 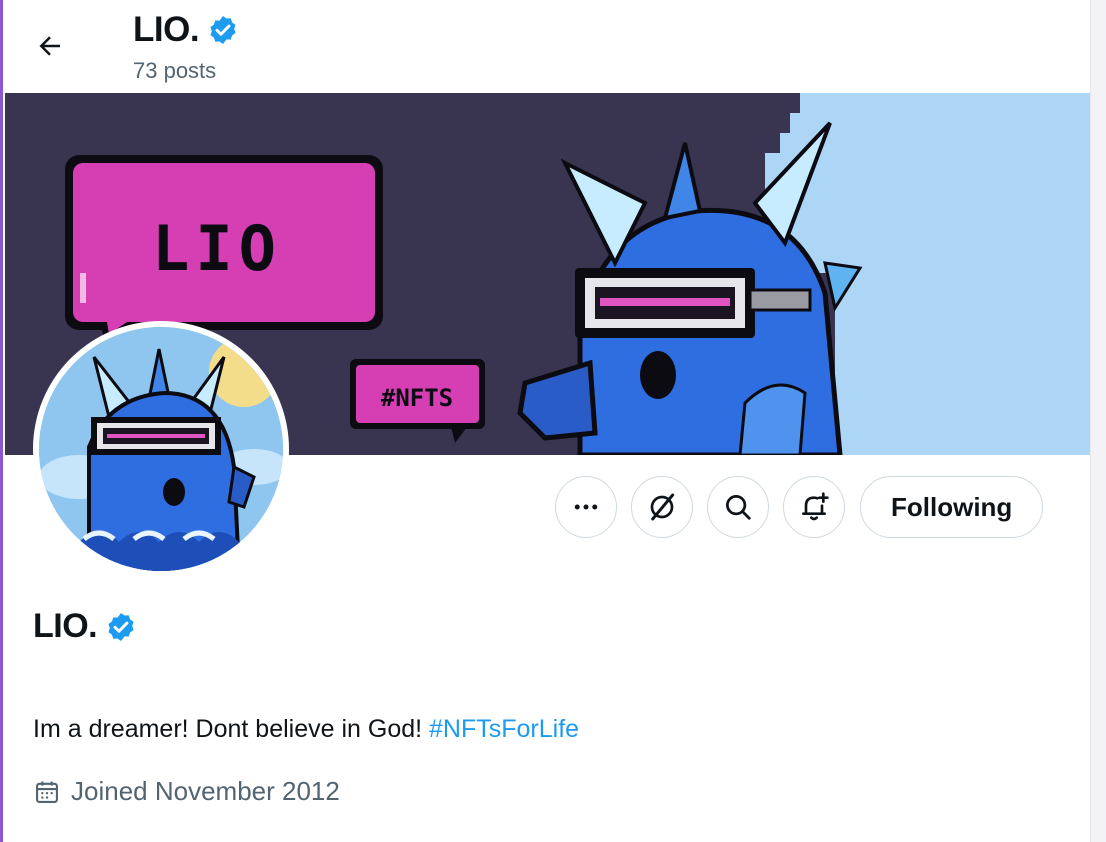 I want to click on joined-date: Joined November 2012, so click(x=186, y=791).